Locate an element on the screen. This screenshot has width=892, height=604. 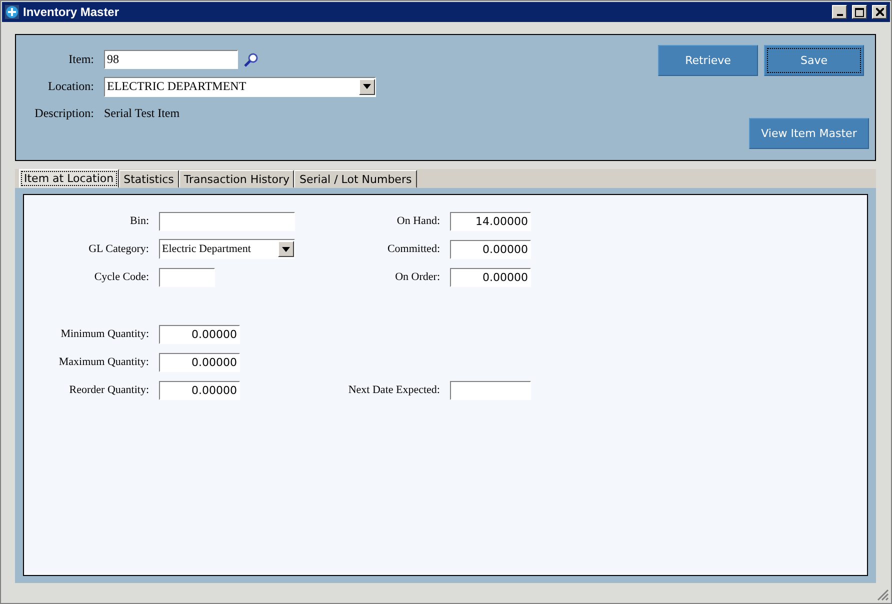
field-label: On Hand: is located at coordinates (418, 221).